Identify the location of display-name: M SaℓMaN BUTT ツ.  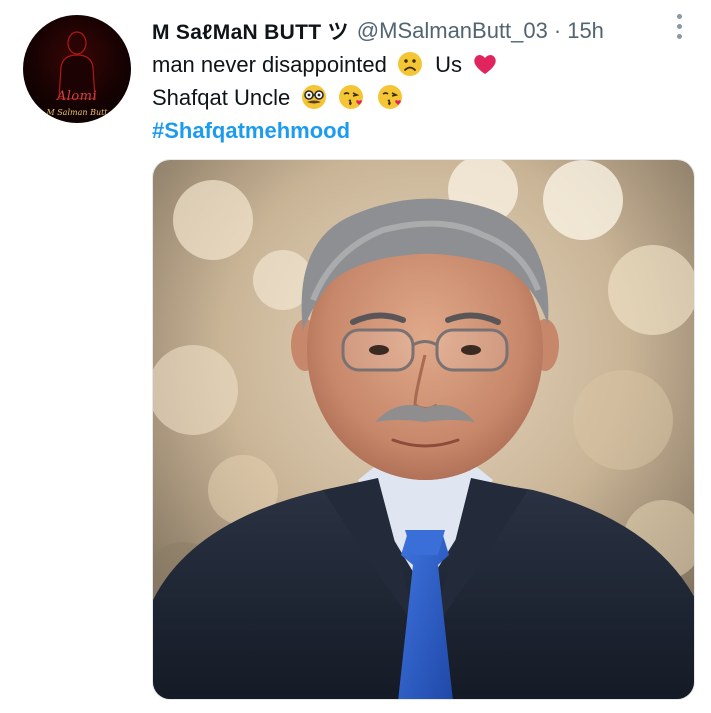
(250, 31).